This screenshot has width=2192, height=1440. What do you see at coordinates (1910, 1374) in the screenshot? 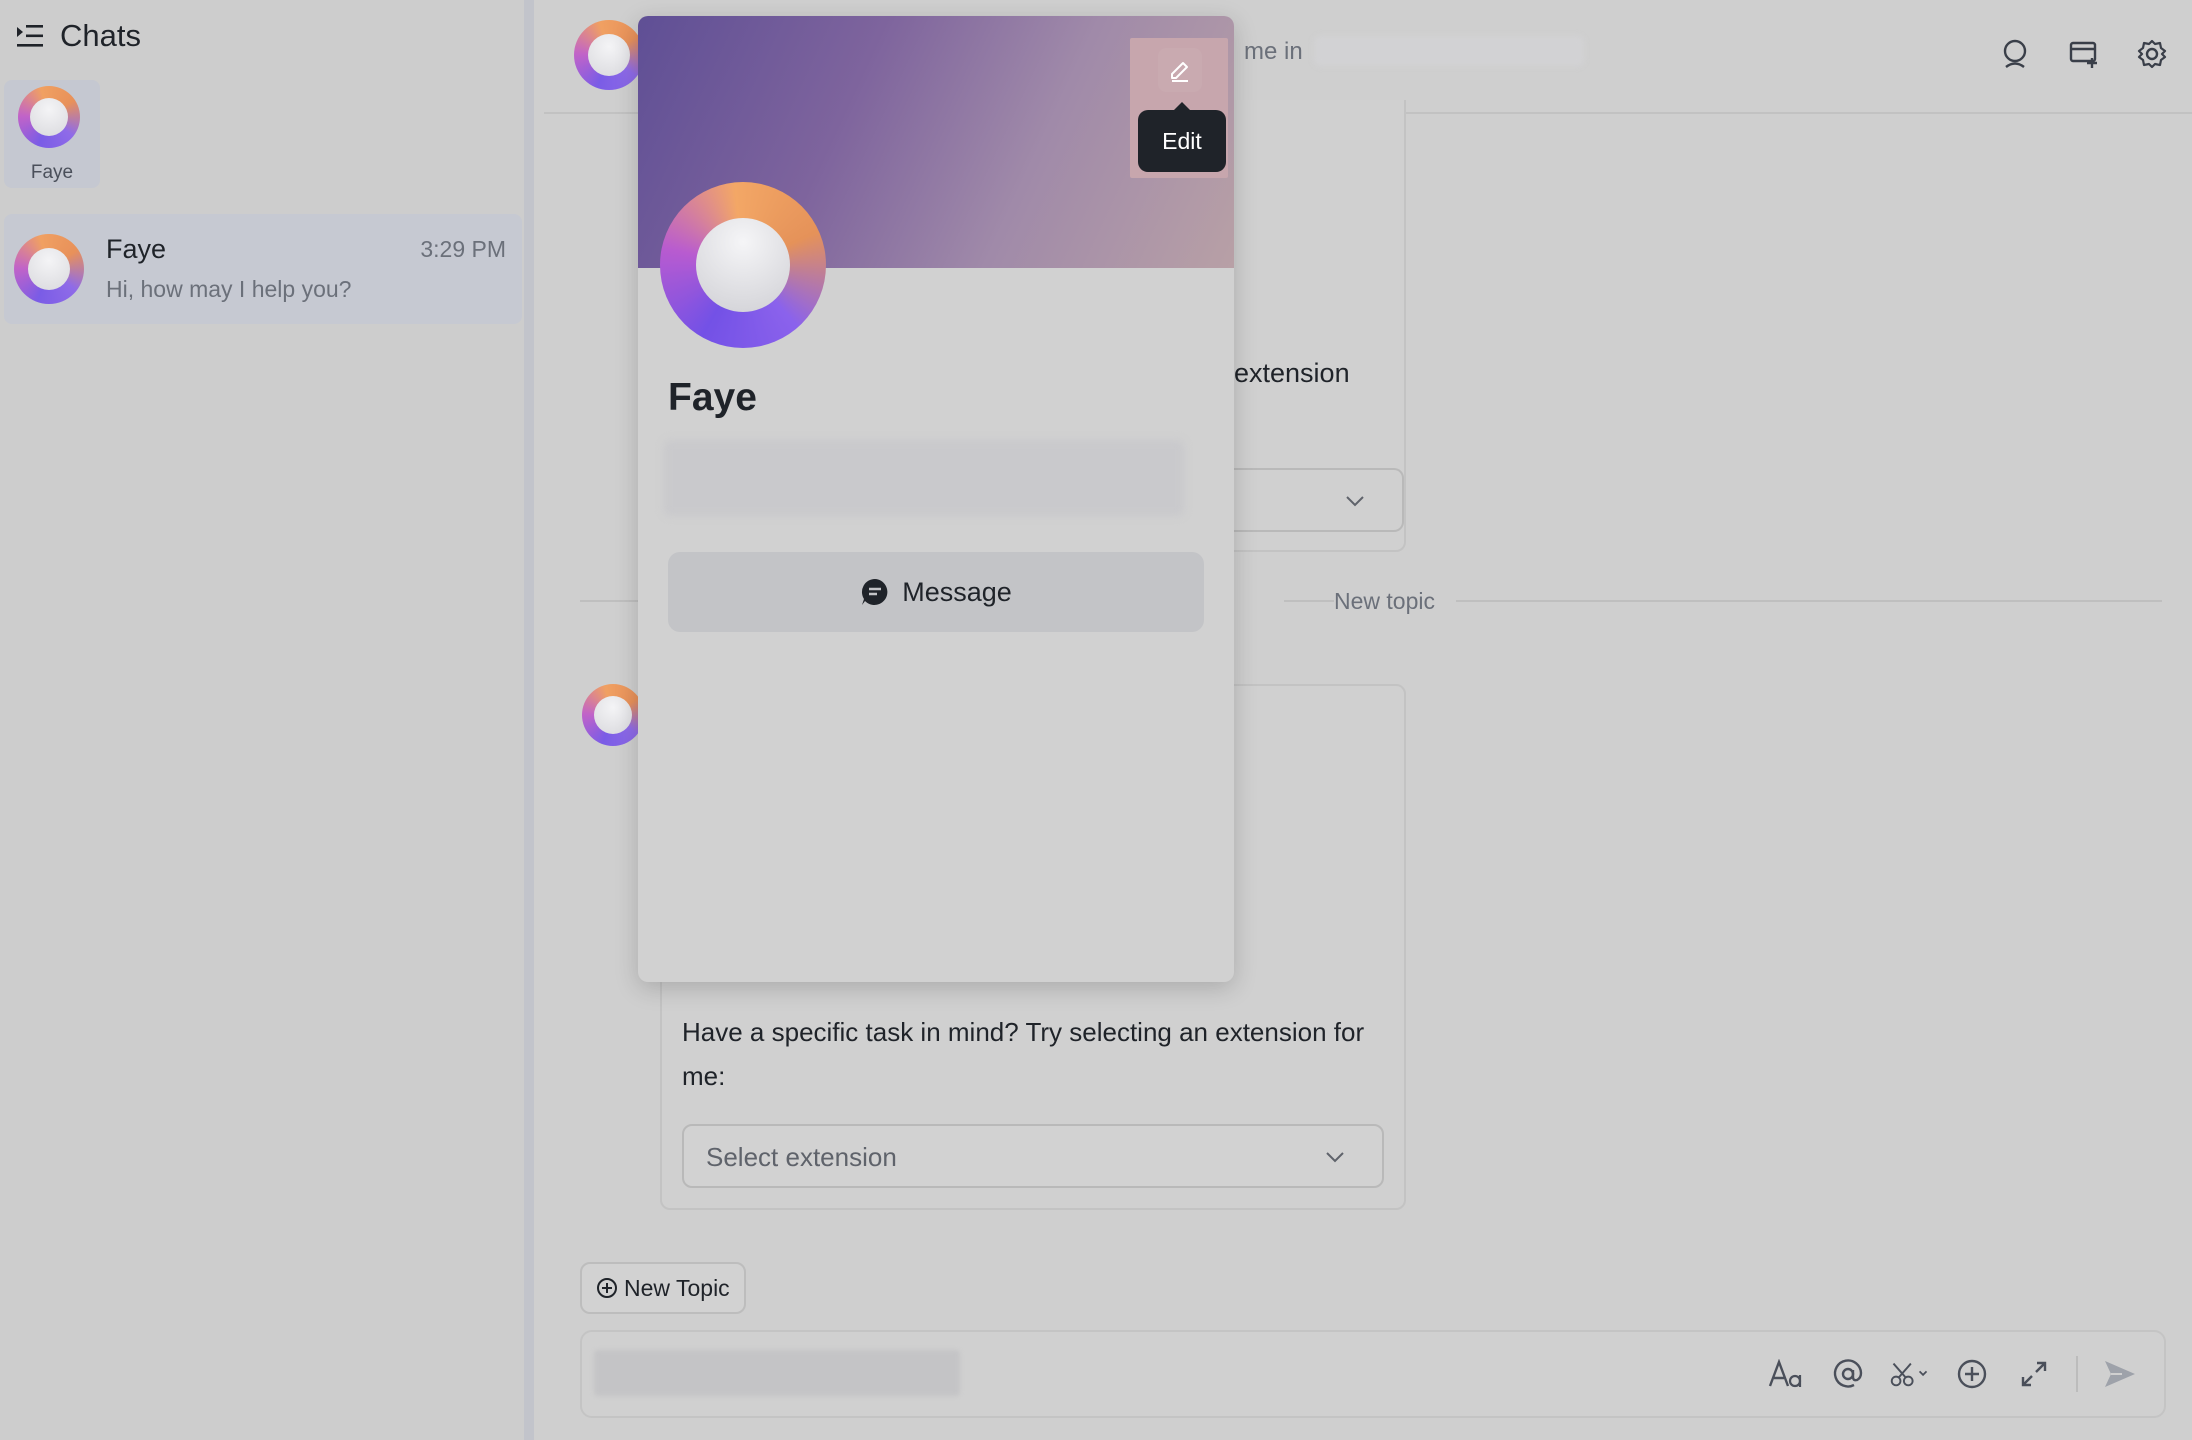
I see `scissors-icon` at bounding box center [1910, 1374].